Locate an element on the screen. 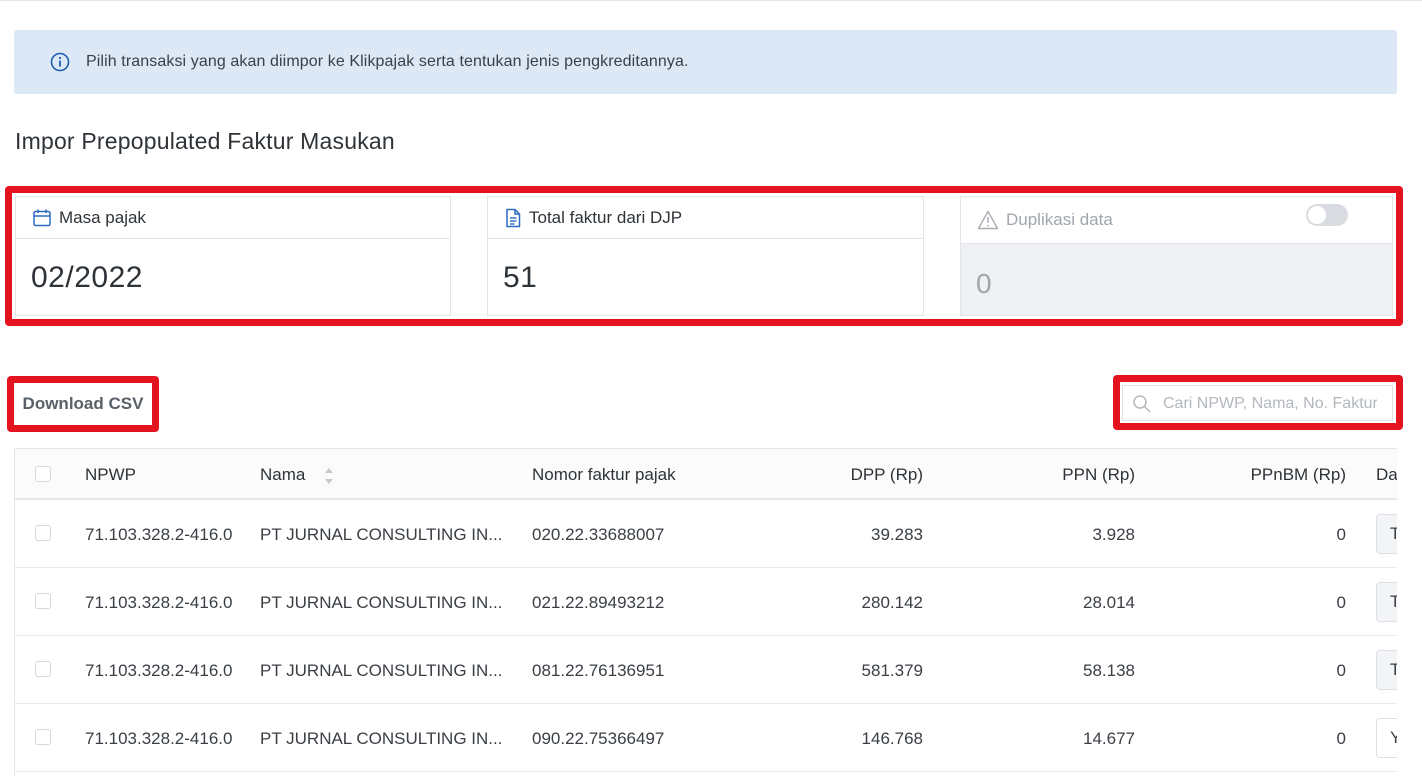 This screenshot has height=776, width=1422. cell-ppn: 28.014 is located at coordinates (1109, 602).